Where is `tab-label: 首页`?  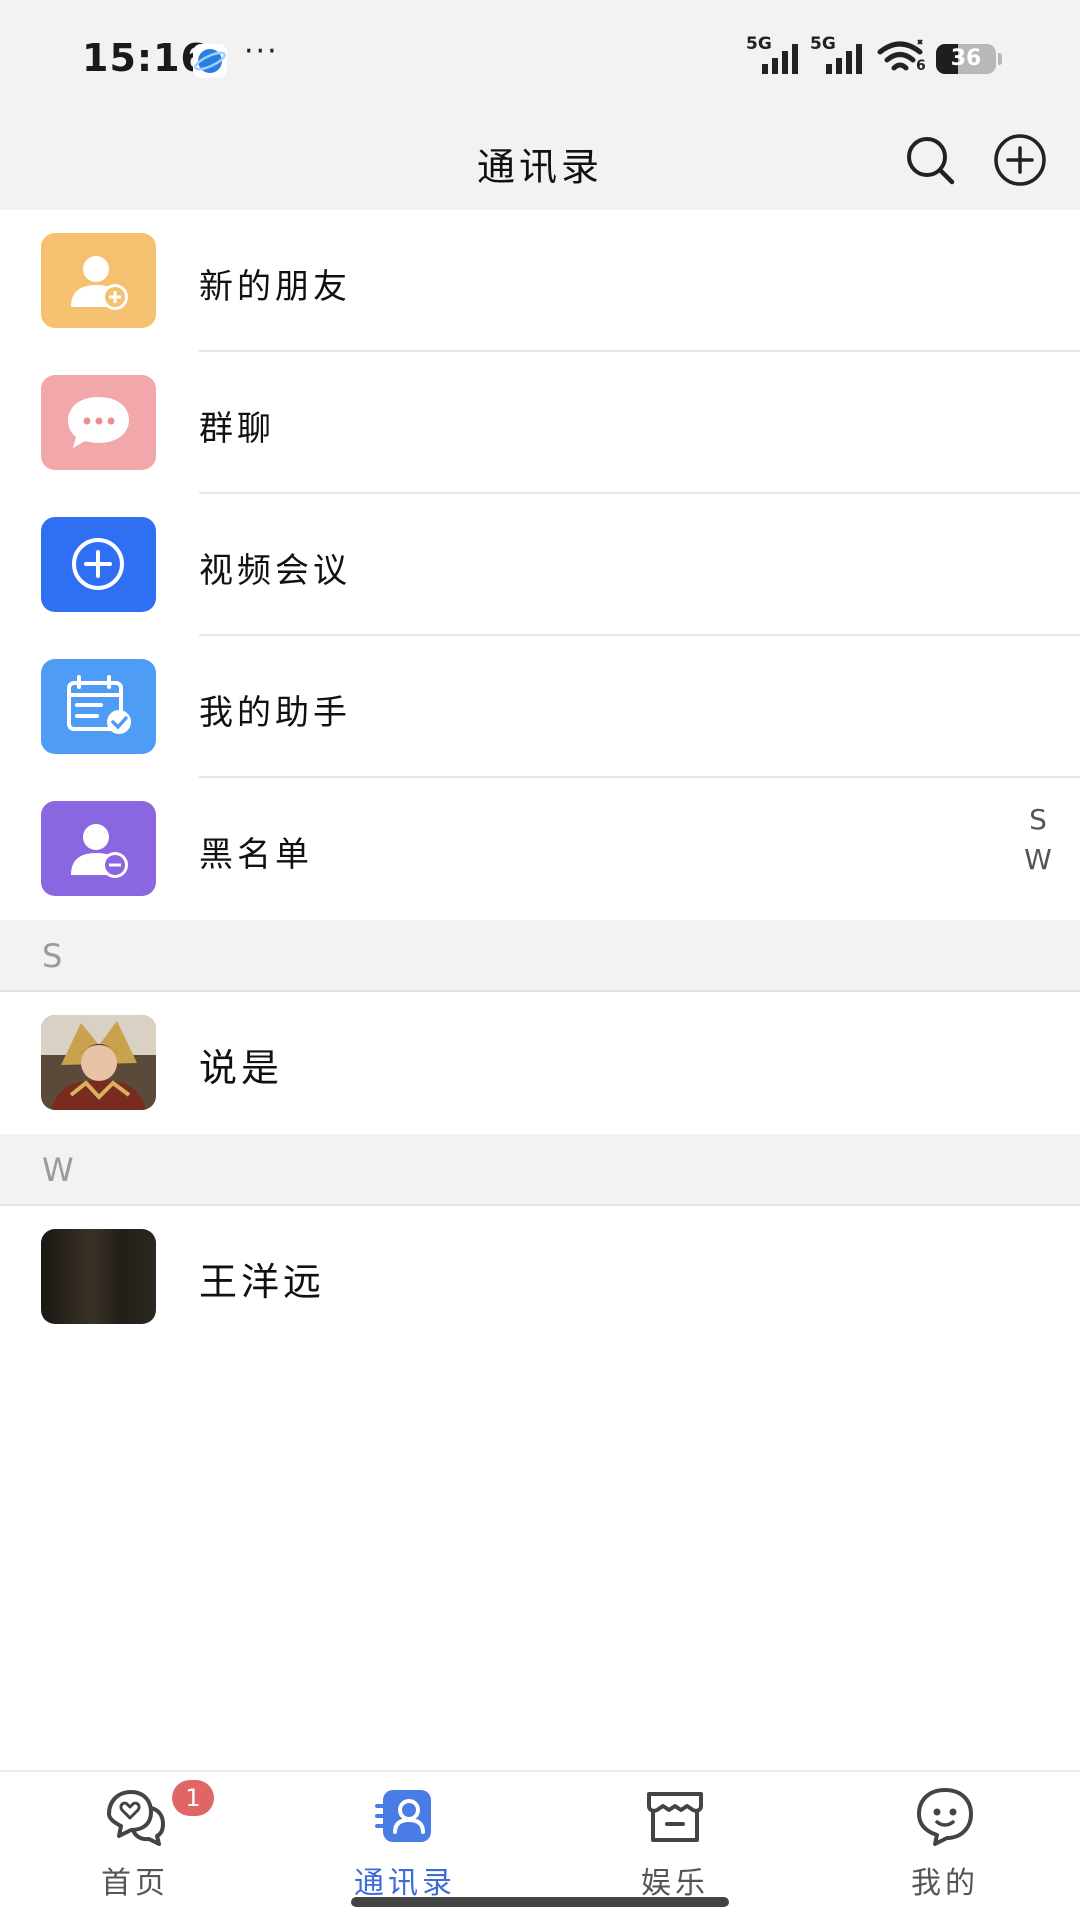 tab-label: 首页 is located at coordinates (135, 1883).